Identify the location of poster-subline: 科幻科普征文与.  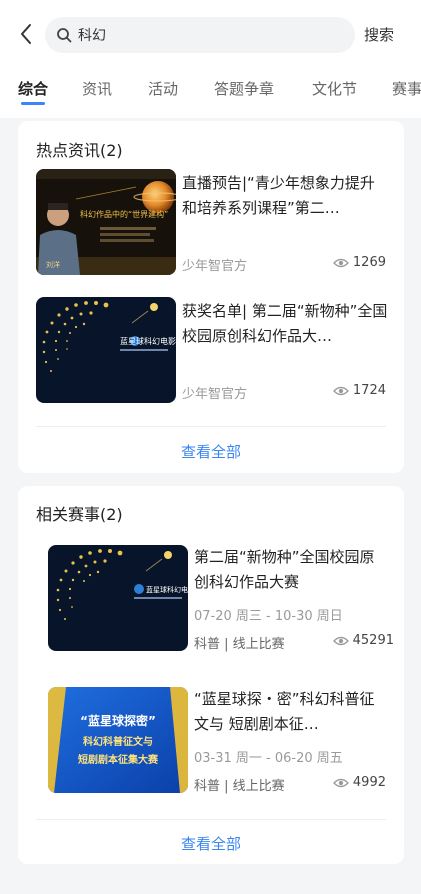
(118, 741).